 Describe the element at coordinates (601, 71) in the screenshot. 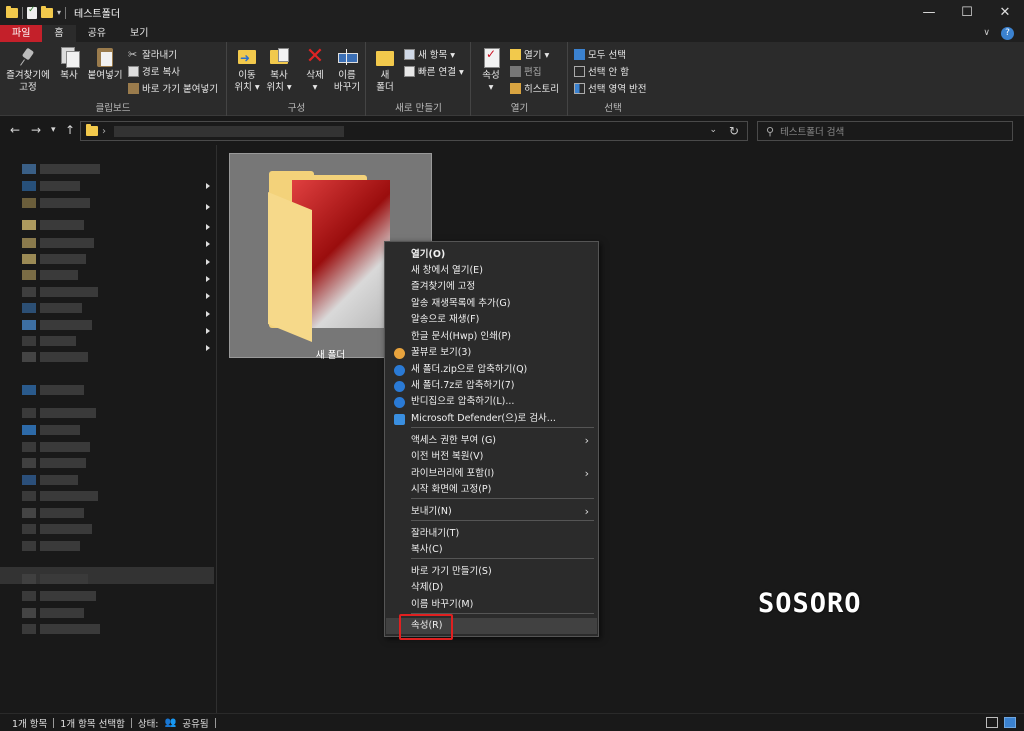

I see `select-none-button: 선택 안 함` at that location.